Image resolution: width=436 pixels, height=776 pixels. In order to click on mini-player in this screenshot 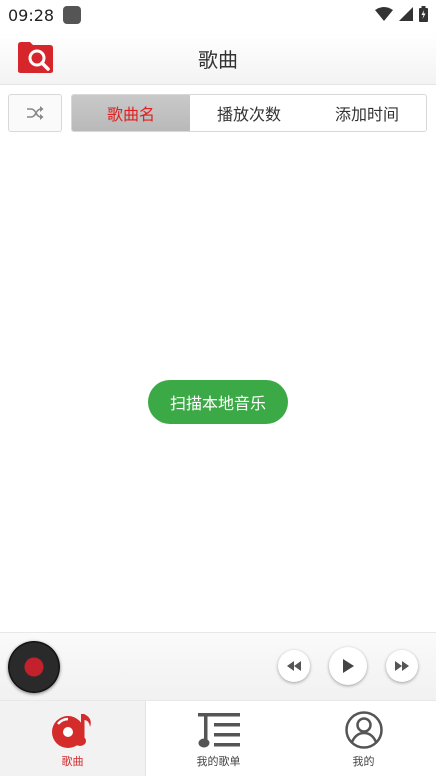, I will do `click(218, 666)`.